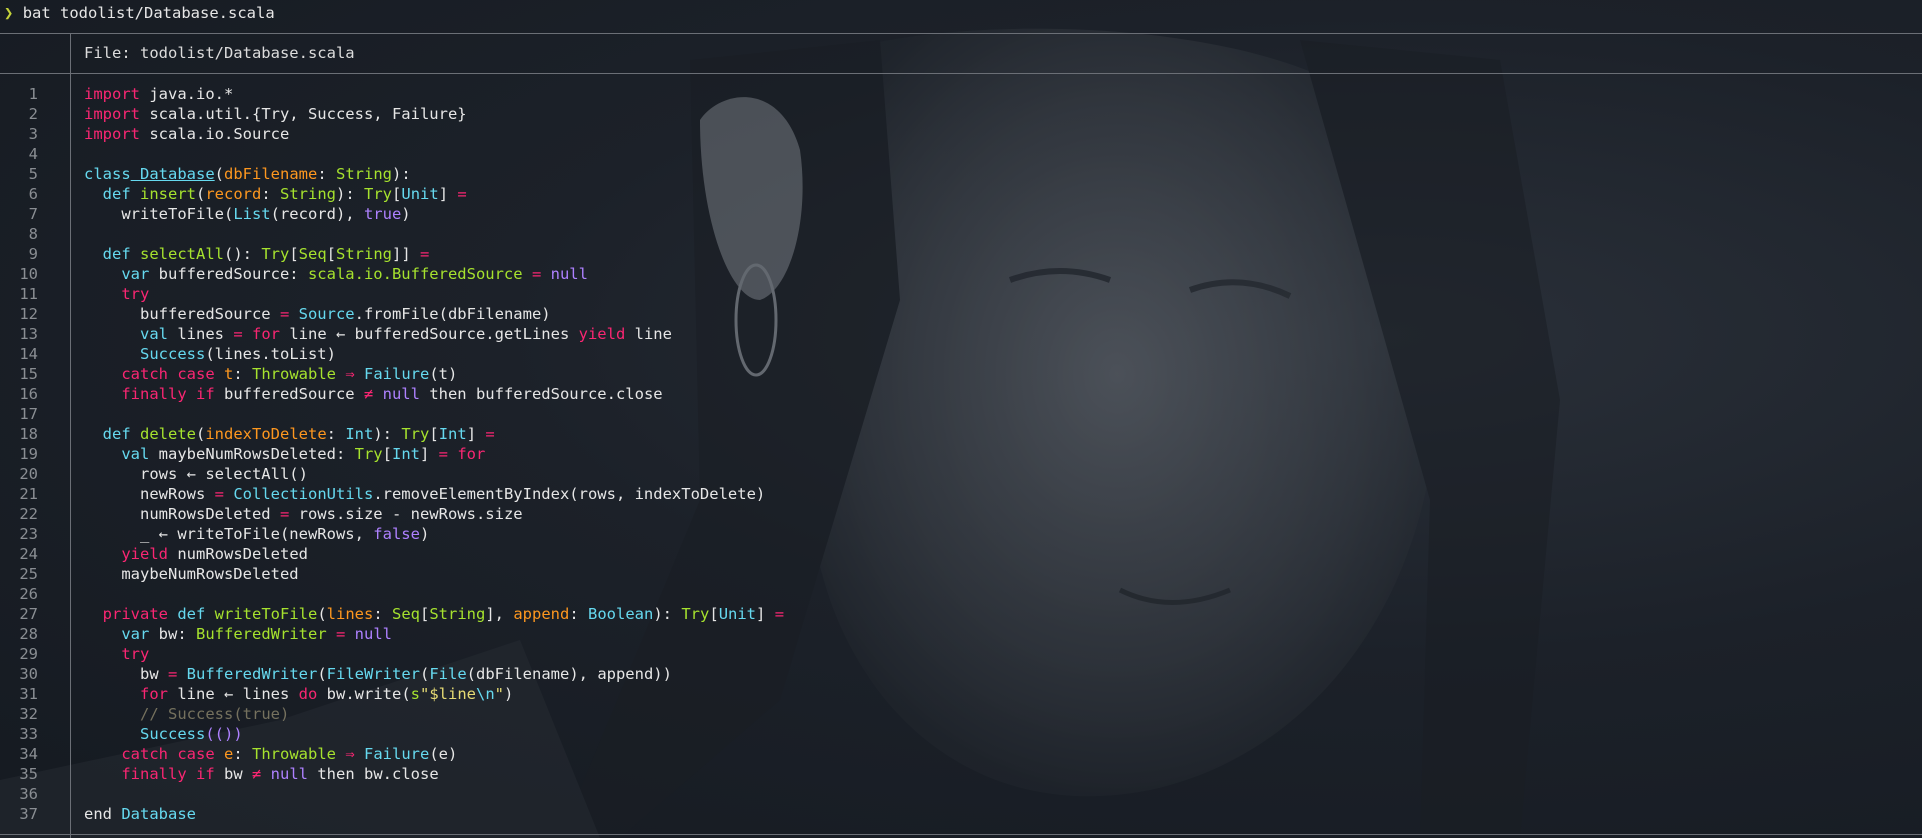 This screenshot has height=838, width=1922. I want to click on code-token: insert, so click(163, 194).